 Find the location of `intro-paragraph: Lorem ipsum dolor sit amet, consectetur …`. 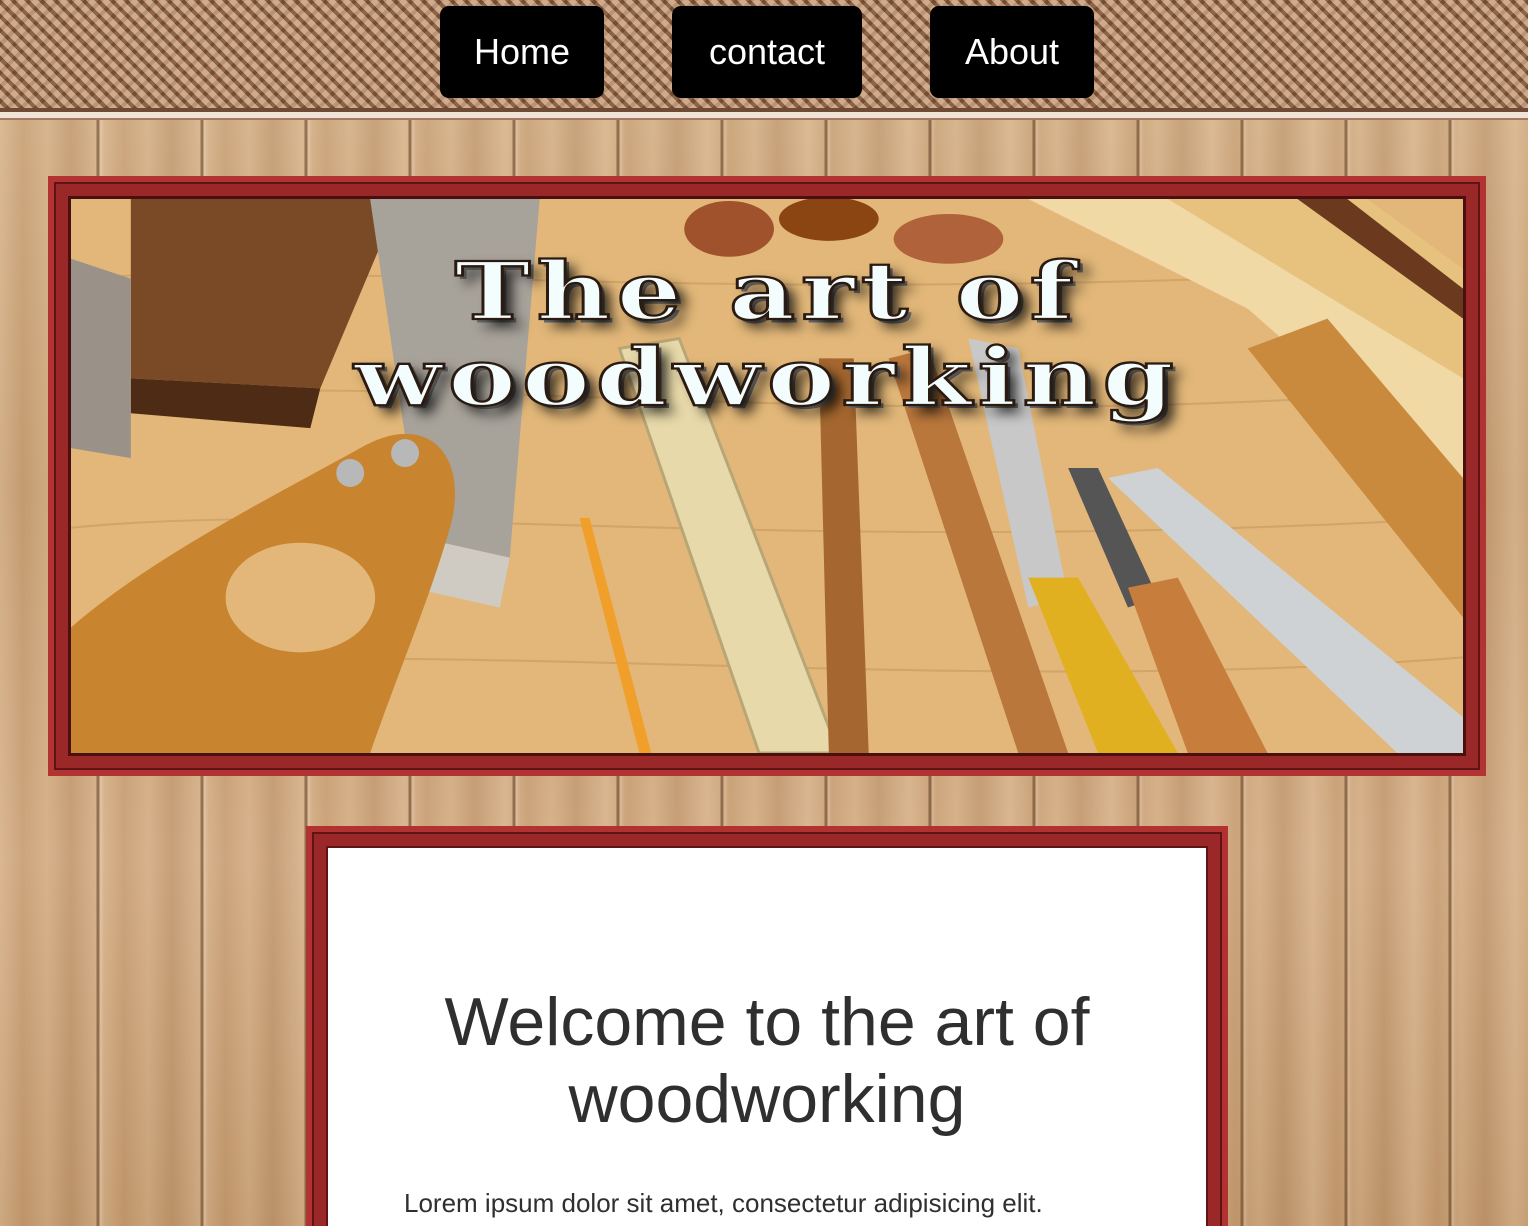

intro-paragraph: Lorem ipsum dolor sit amet, consectetur … is located at coordinates (723, 1203).